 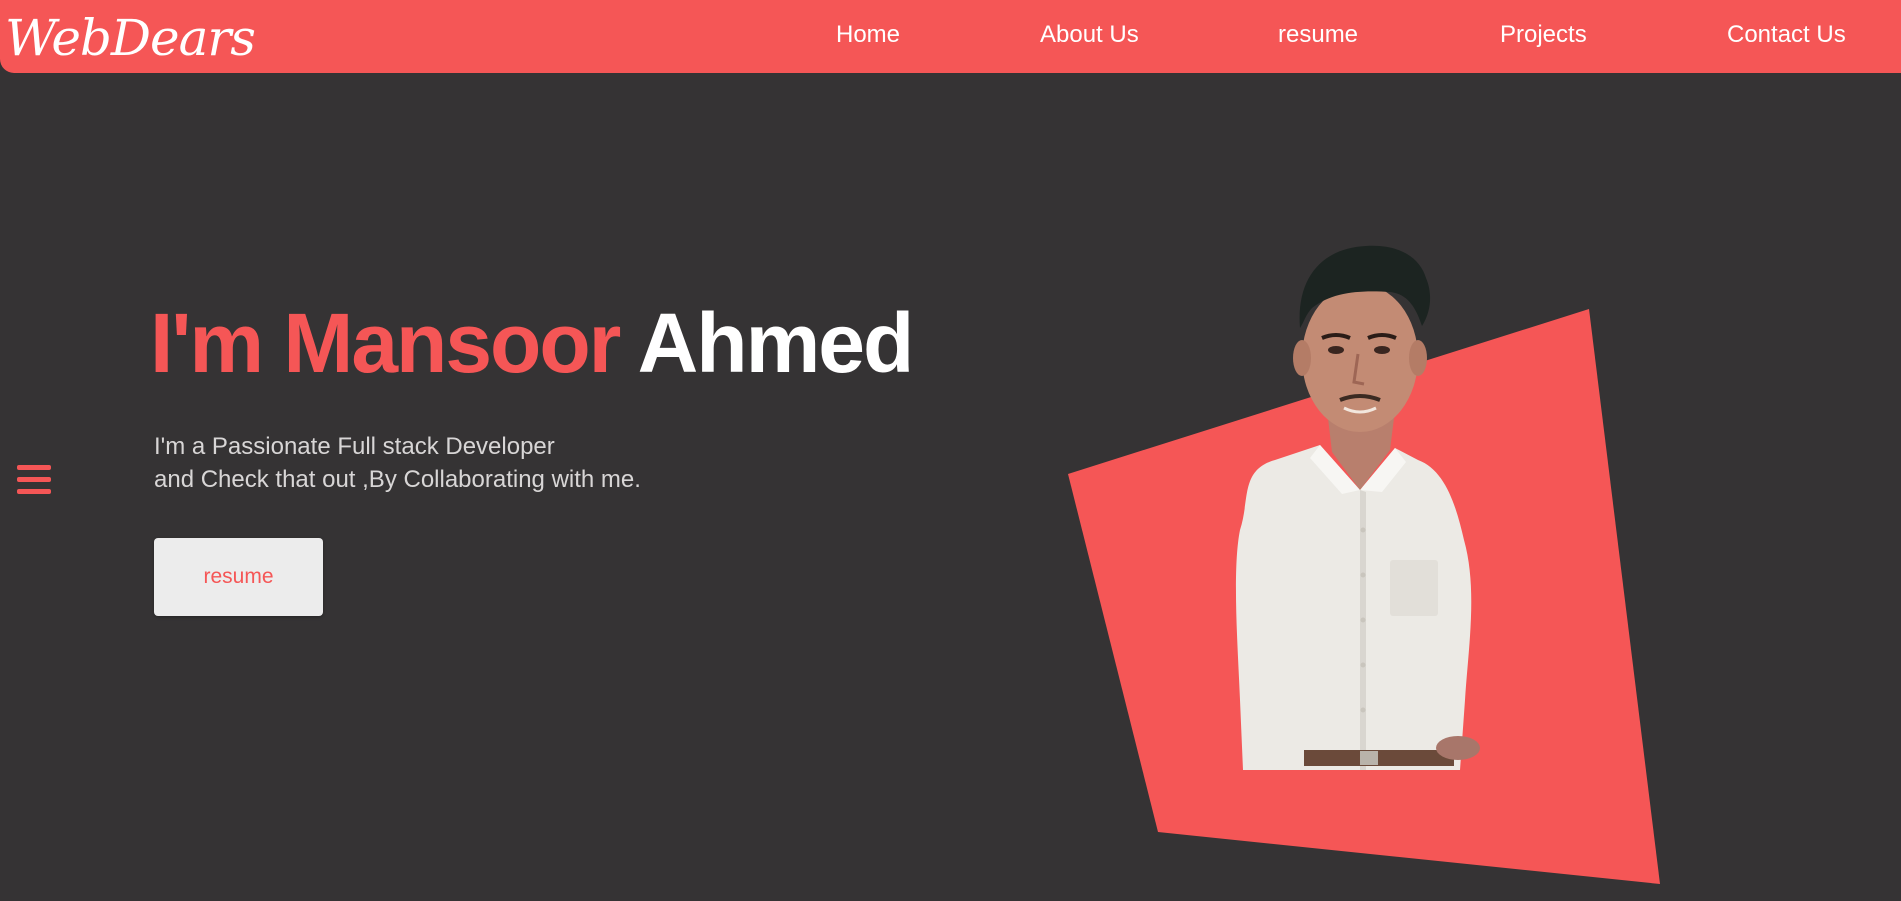 What do you see at coordinates (1318, 35) in the screenshot?
I see `nav-resume-link: resume` at bounding box center [1318, 35].